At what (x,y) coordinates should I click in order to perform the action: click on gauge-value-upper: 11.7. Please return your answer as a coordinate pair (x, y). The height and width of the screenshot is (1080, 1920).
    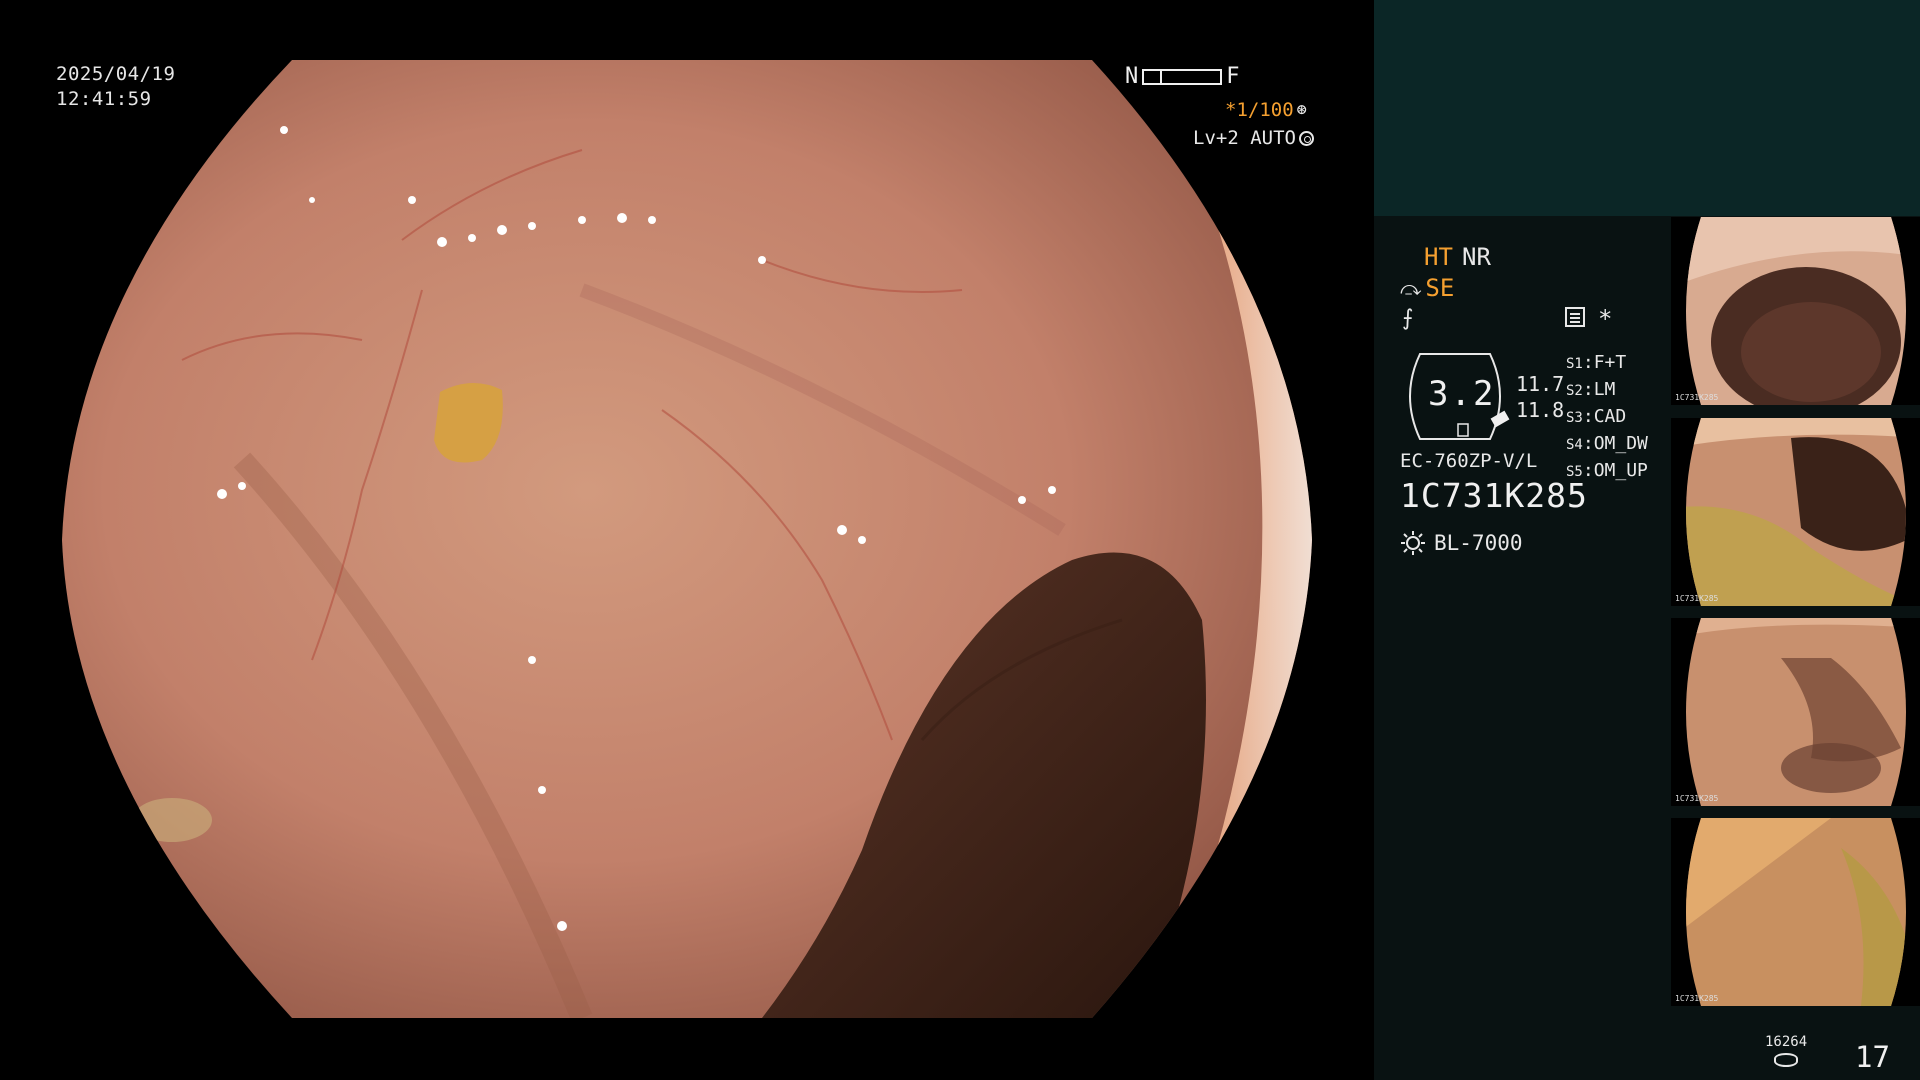
    Looking at the image, I should click on (1540, 384).